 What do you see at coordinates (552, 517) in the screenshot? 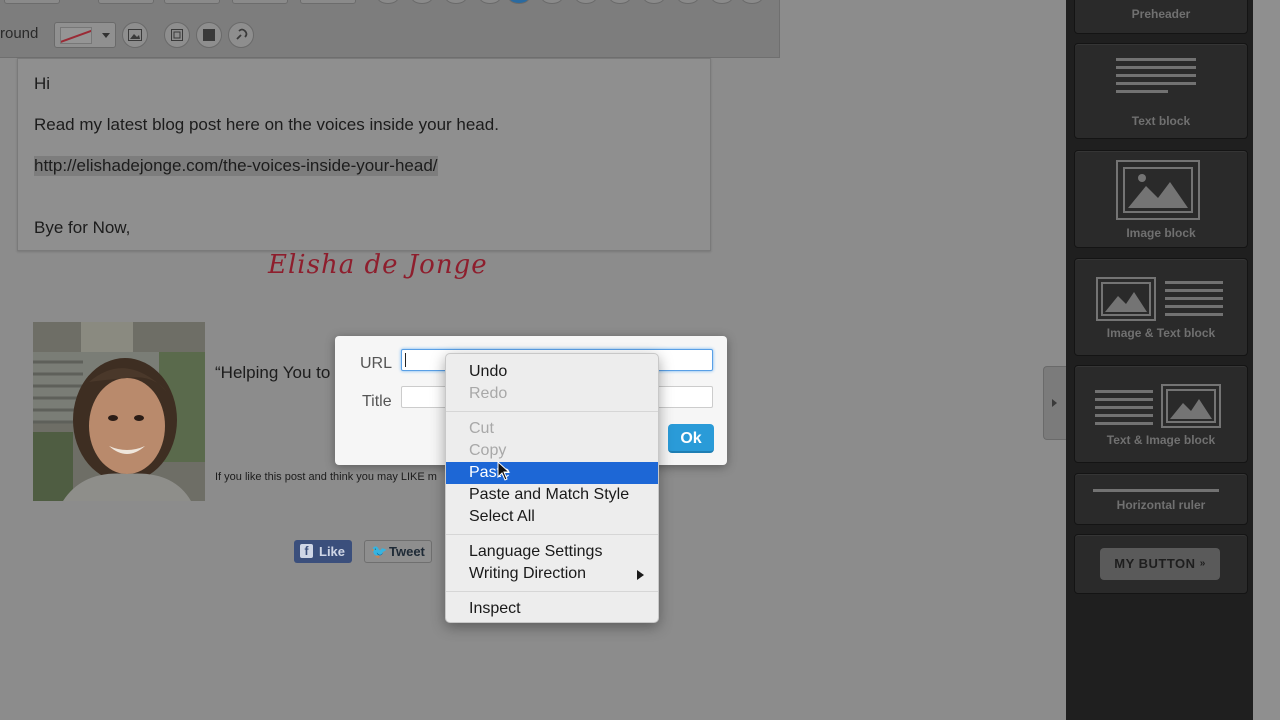
I see `menu-item-select-all: Select All` at bounding box center [552, 517].